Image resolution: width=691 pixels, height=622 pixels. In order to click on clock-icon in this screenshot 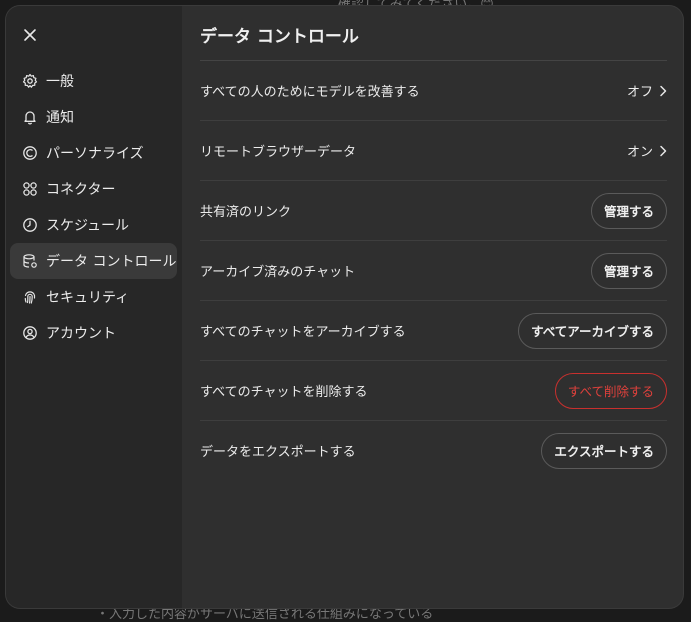, I will do `click(30, 225)`.